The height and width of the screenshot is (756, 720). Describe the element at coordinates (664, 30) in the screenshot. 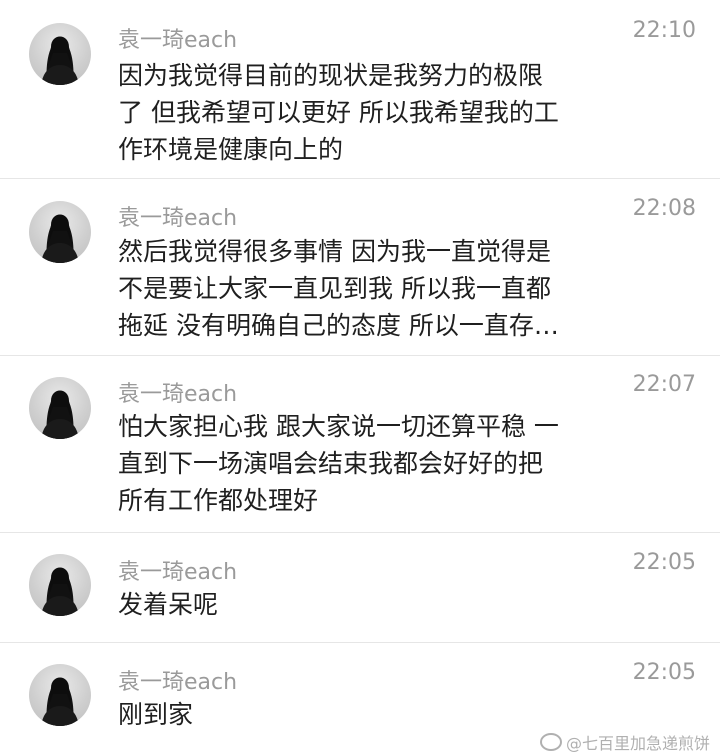

I see `timestamp: 22:10` at that location.